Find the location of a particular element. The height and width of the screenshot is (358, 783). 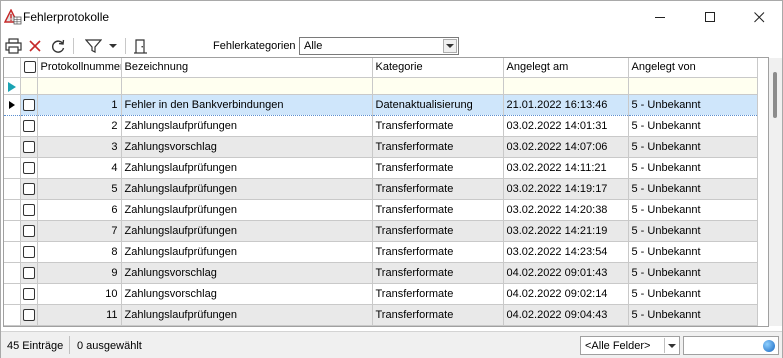

cell-protokollnummer: 6 is located at coordinates (79, 210).